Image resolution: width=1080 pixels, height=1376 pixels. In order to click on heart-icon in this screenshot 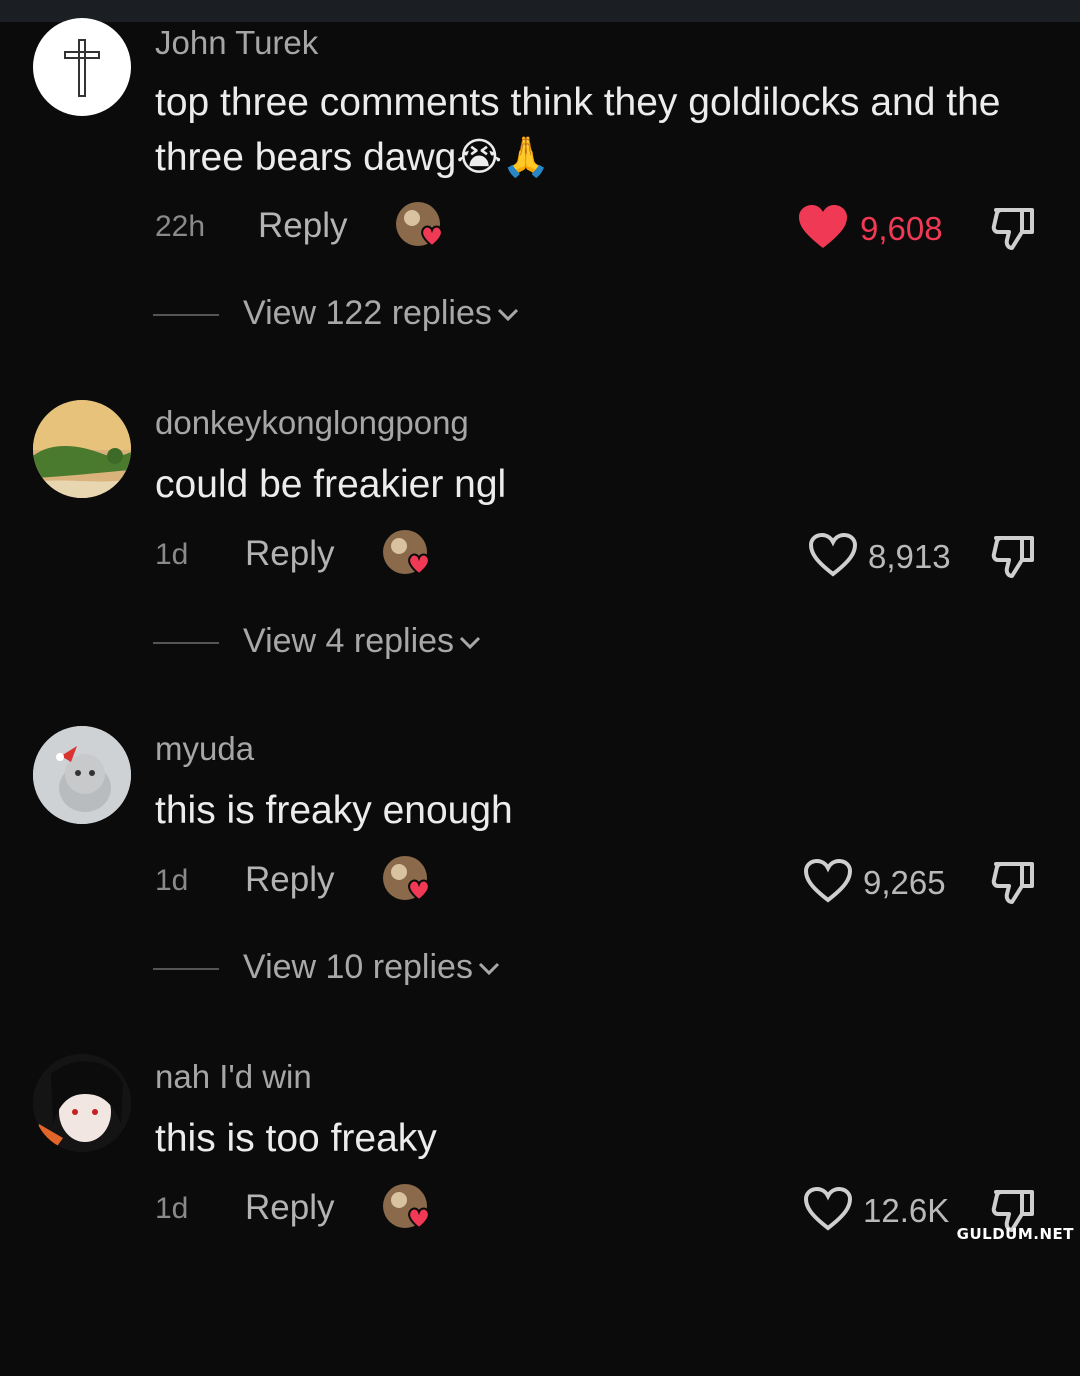, I will do `click(823, 227)`.